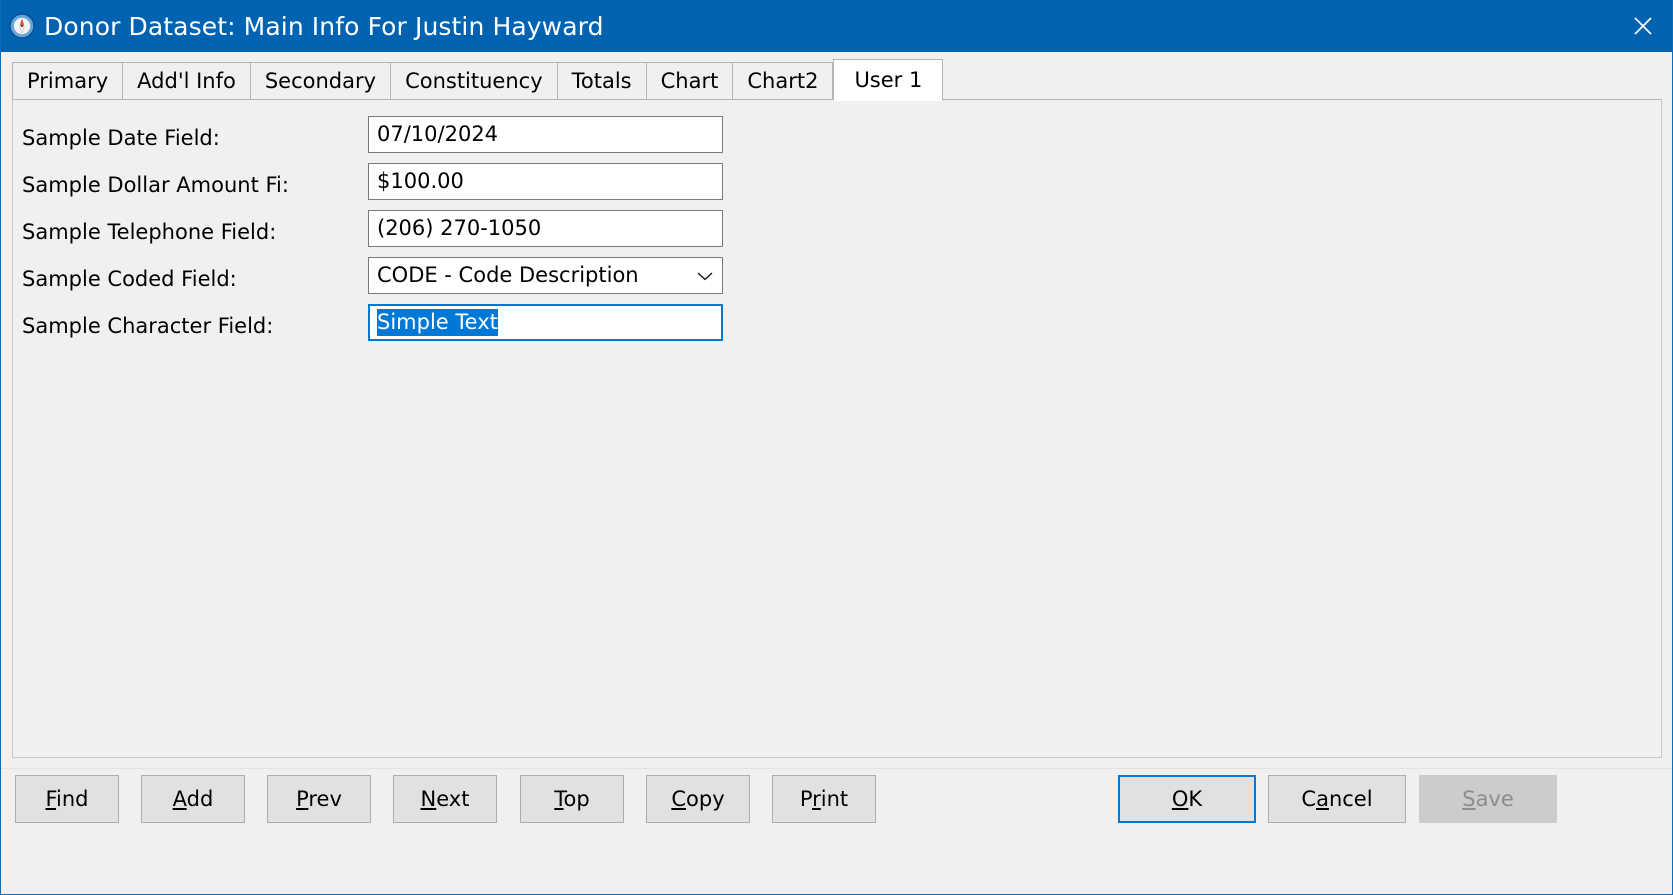 This screenshot has width=1673, height=895. What do you see at coordinates (888, 80) in the screenshot?
I see `tab-user-1: User 1` at bounding box center [888, 80].